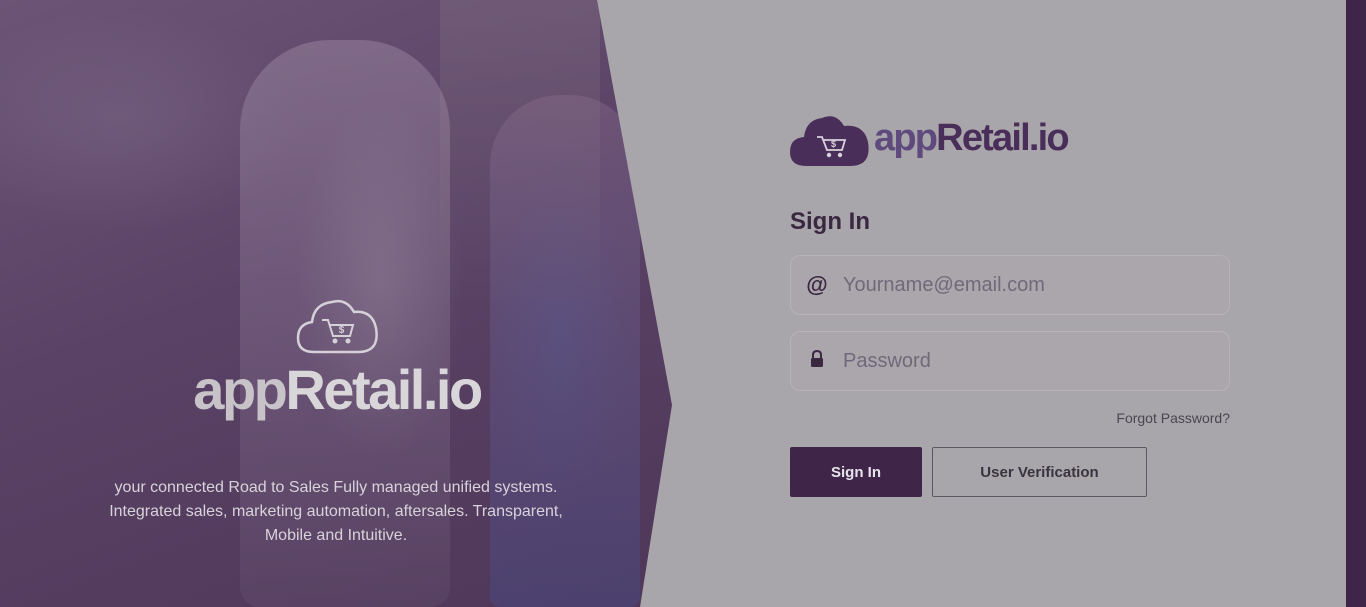 This screenshot has width=1366, height=607. I want to click on signin-button: Sign In, so click(856, 472).